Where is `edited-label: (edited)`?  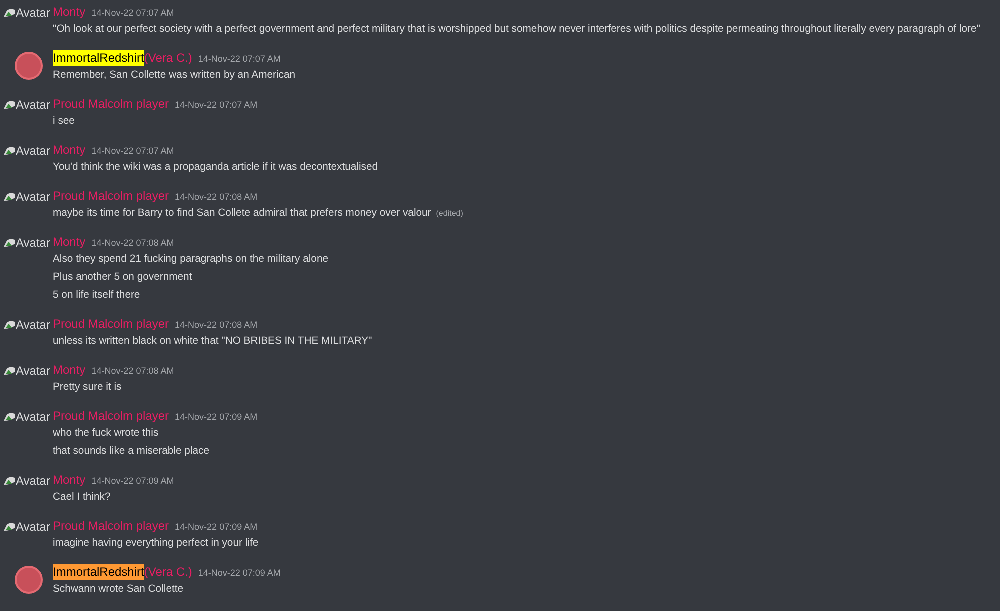 edited-label: (edited) is located at coordinates (450, 214).